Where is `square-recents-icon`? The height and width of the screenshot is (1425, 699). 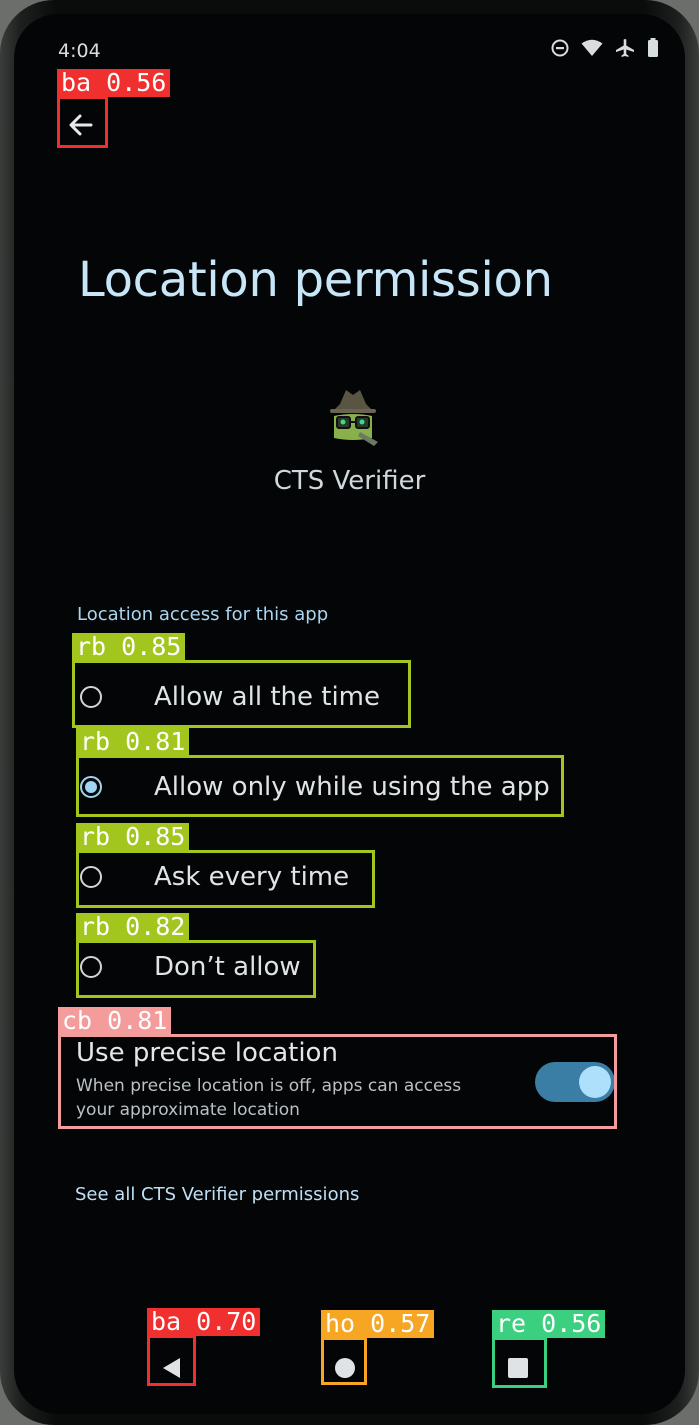
square-recents-icon is located at coordinates (518, 1368).